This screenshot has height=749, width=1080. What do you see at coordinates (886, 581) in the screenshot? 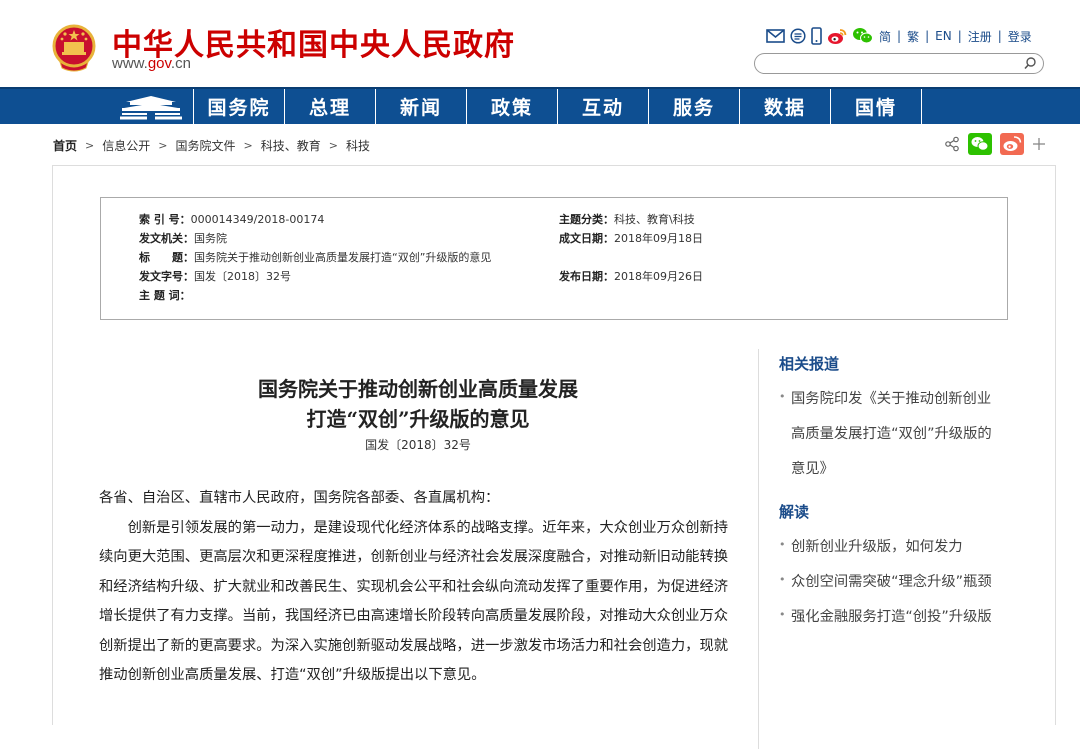
I see `interpretation-link: 众创空间需突破“理念升级”瓶颈` at bounding box center [886, 581].